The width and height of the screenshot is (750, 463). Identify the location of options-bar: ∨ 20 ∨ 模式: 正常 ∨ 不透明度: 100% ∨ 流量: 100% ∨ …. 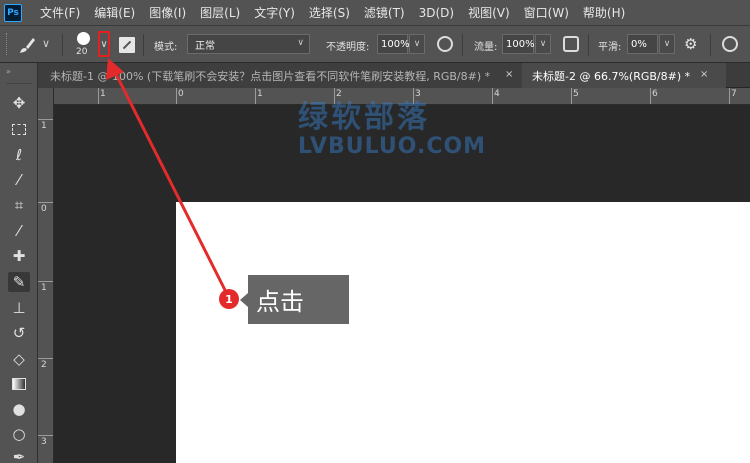
(375, 44).